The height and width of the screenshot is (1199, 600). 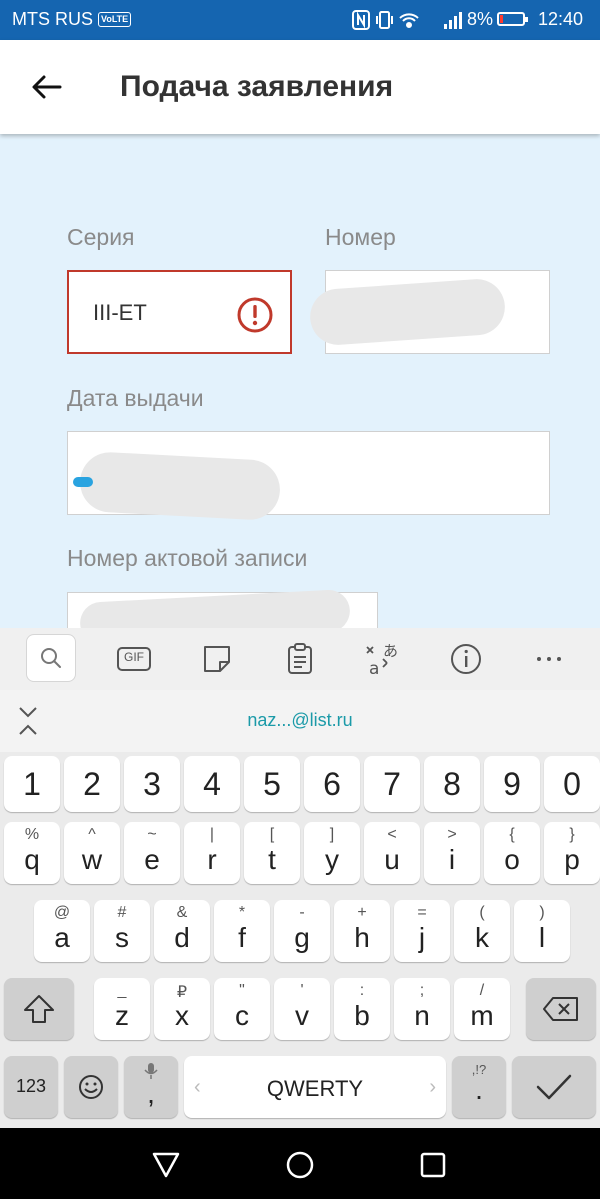 What do you see at coordinates (512, 853) in the screenshot?
I see `key-o: {o` at bounding box center [512, 853].